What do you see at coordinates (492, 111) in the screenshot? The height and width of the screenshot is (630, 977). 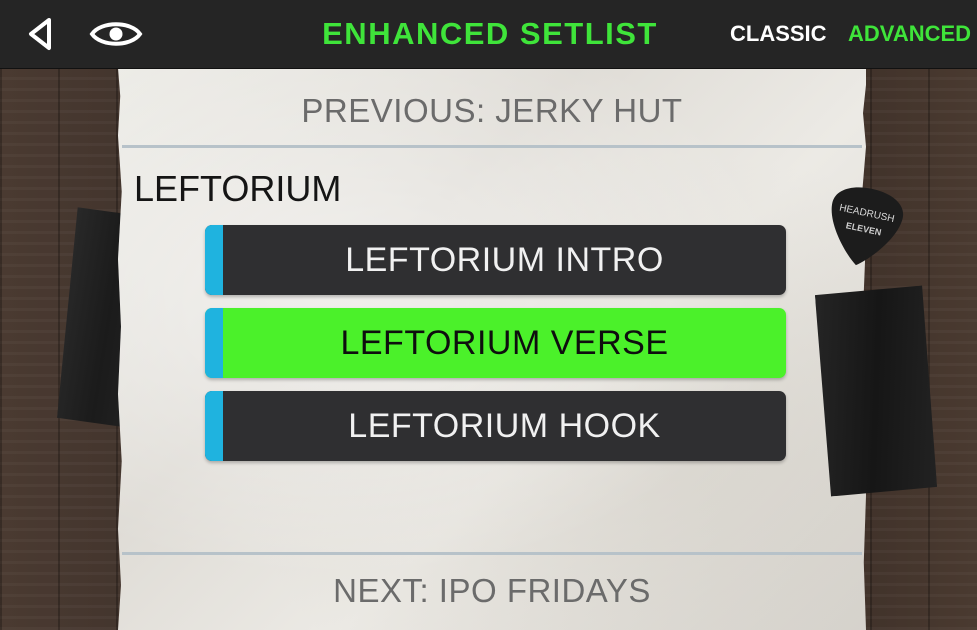 I see `previous-song: PREVIOUS: JERKY HUT` at bounding box center [492, 111].